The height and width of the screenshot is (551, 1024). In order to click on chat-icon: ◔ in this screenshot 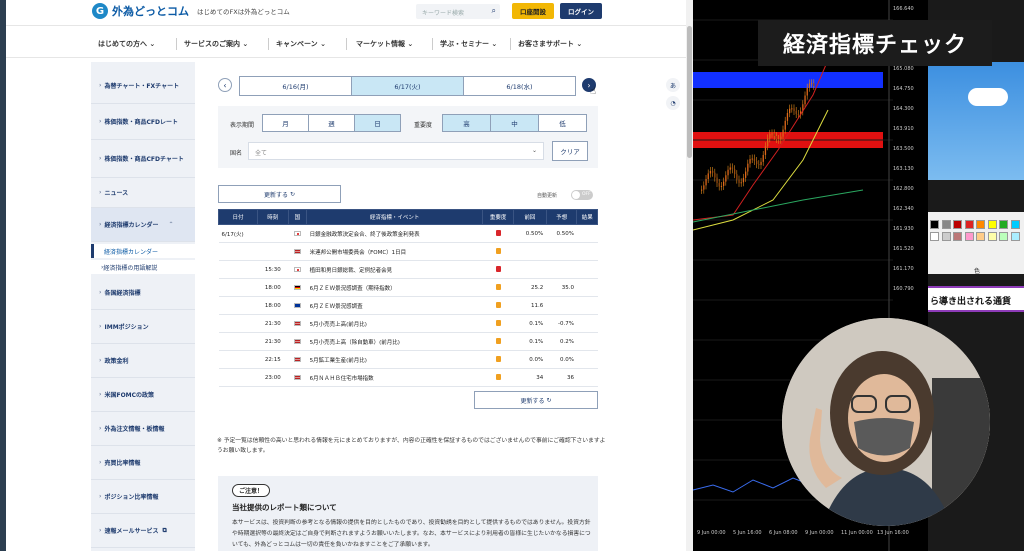, I will do `click(673, 103)`.